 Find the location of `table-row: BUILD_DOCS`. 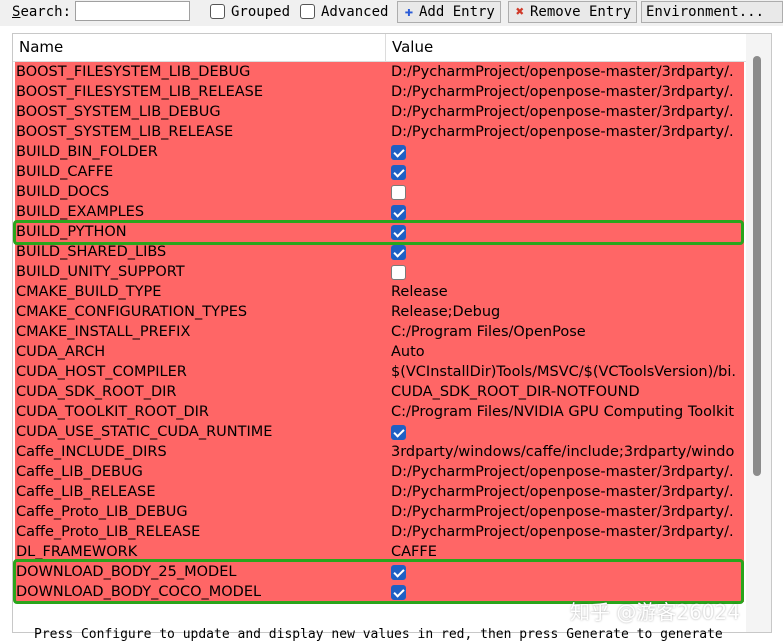

table-row: BUILD_DOCS is located at coordinates (379, 192).